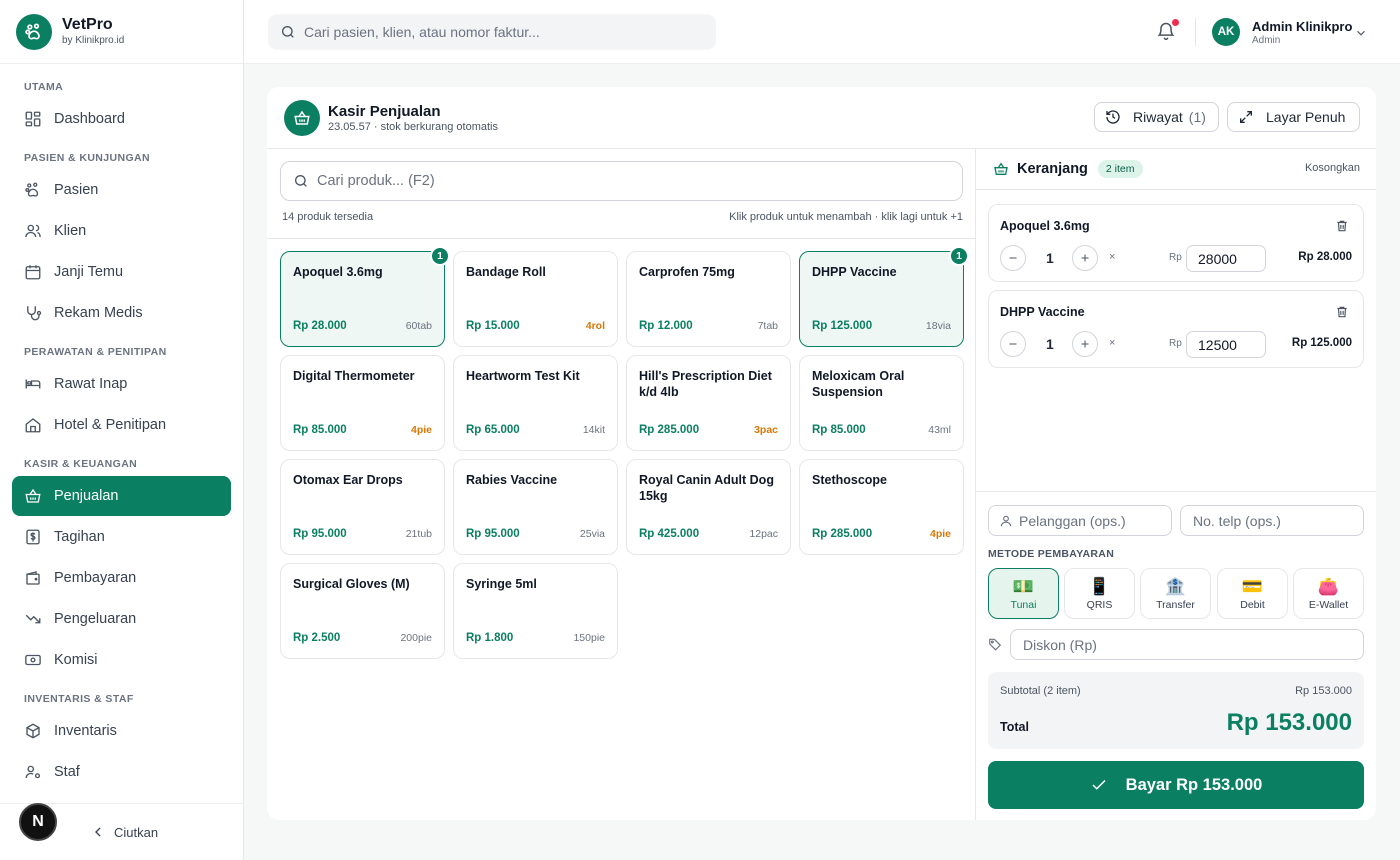 The height and width of the screenshot is (860, 1400). Describe the element at coordinates (1120, 169) in the screenshot. I see `cart-count-badge: 2 item` at that location.